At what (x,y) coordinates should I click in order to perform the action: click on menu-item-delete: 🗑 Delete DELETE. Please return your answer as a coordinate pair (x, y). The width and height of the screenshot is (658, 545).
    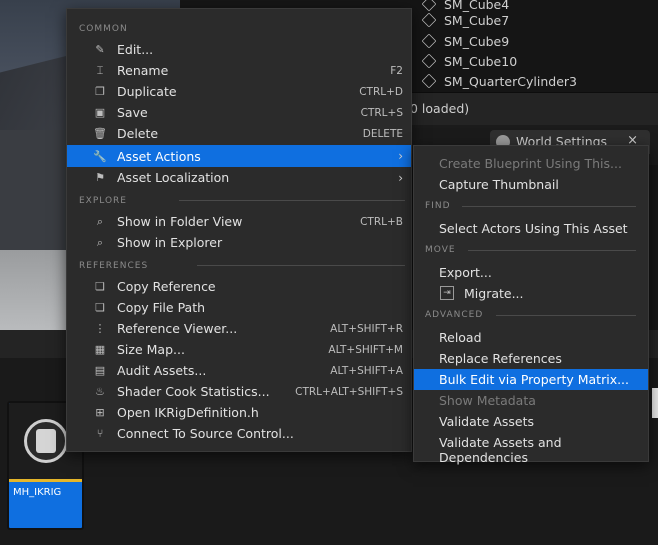
    Looking at the image, I should click on (239, 133).